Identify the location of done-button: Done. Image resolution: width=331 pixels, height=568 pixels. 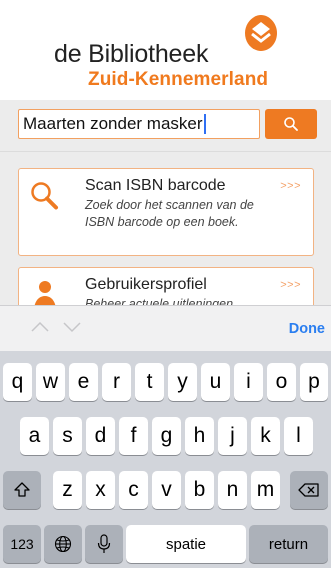
(307, 329).